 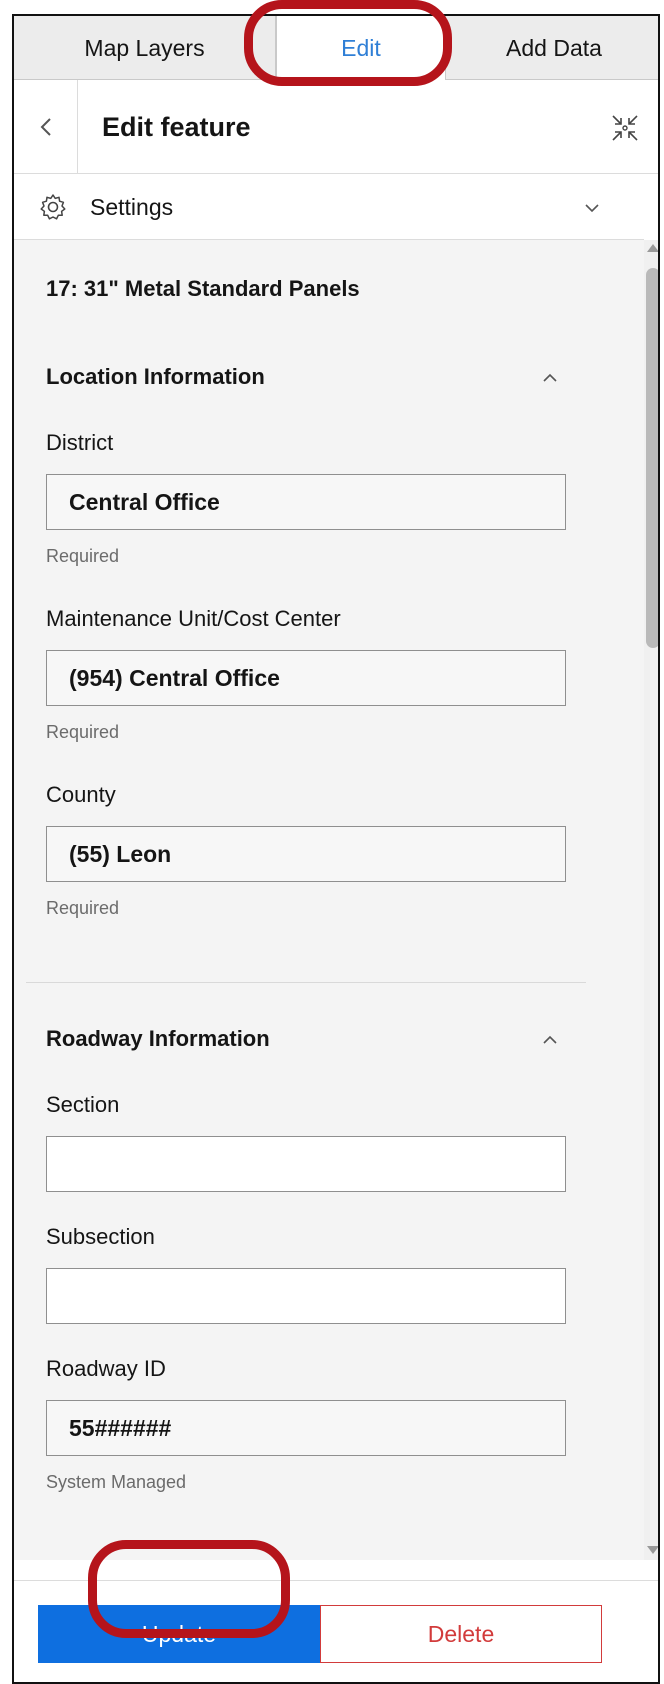 What do you see at coordinates (306, 982) in the screenshot?
I see `section-divider` at bounding box center [306, 982].